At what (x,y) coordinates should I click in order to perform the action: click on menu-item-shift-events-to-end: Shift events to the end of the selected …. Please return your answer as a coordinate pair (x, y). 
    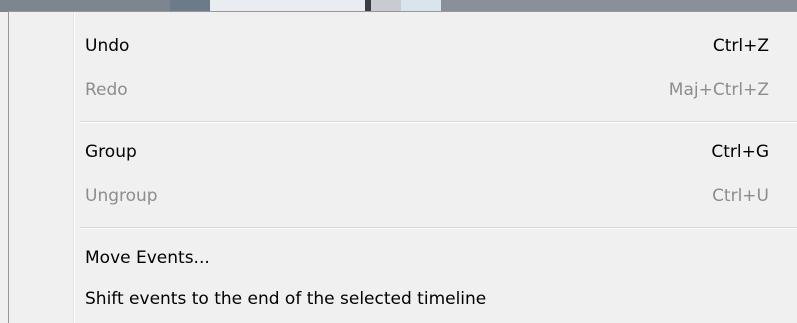
    Looking at the image, I should click on (403, 299).